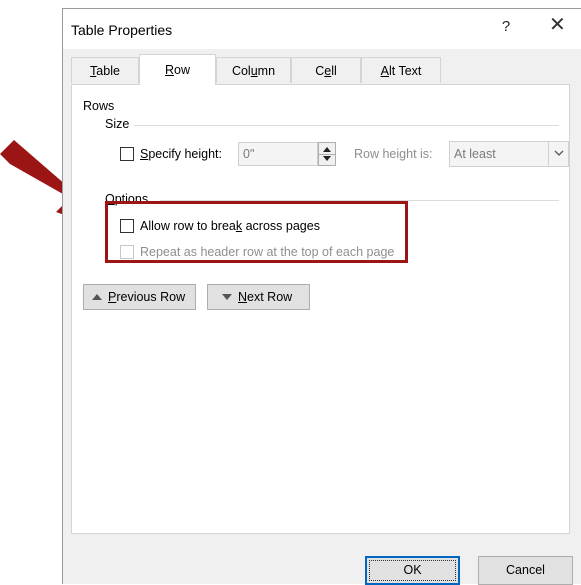  What do you see at coordinates (278, 154) in the screenshot?
I see `row-height-input: 0"` at bounding box center [278, 154].